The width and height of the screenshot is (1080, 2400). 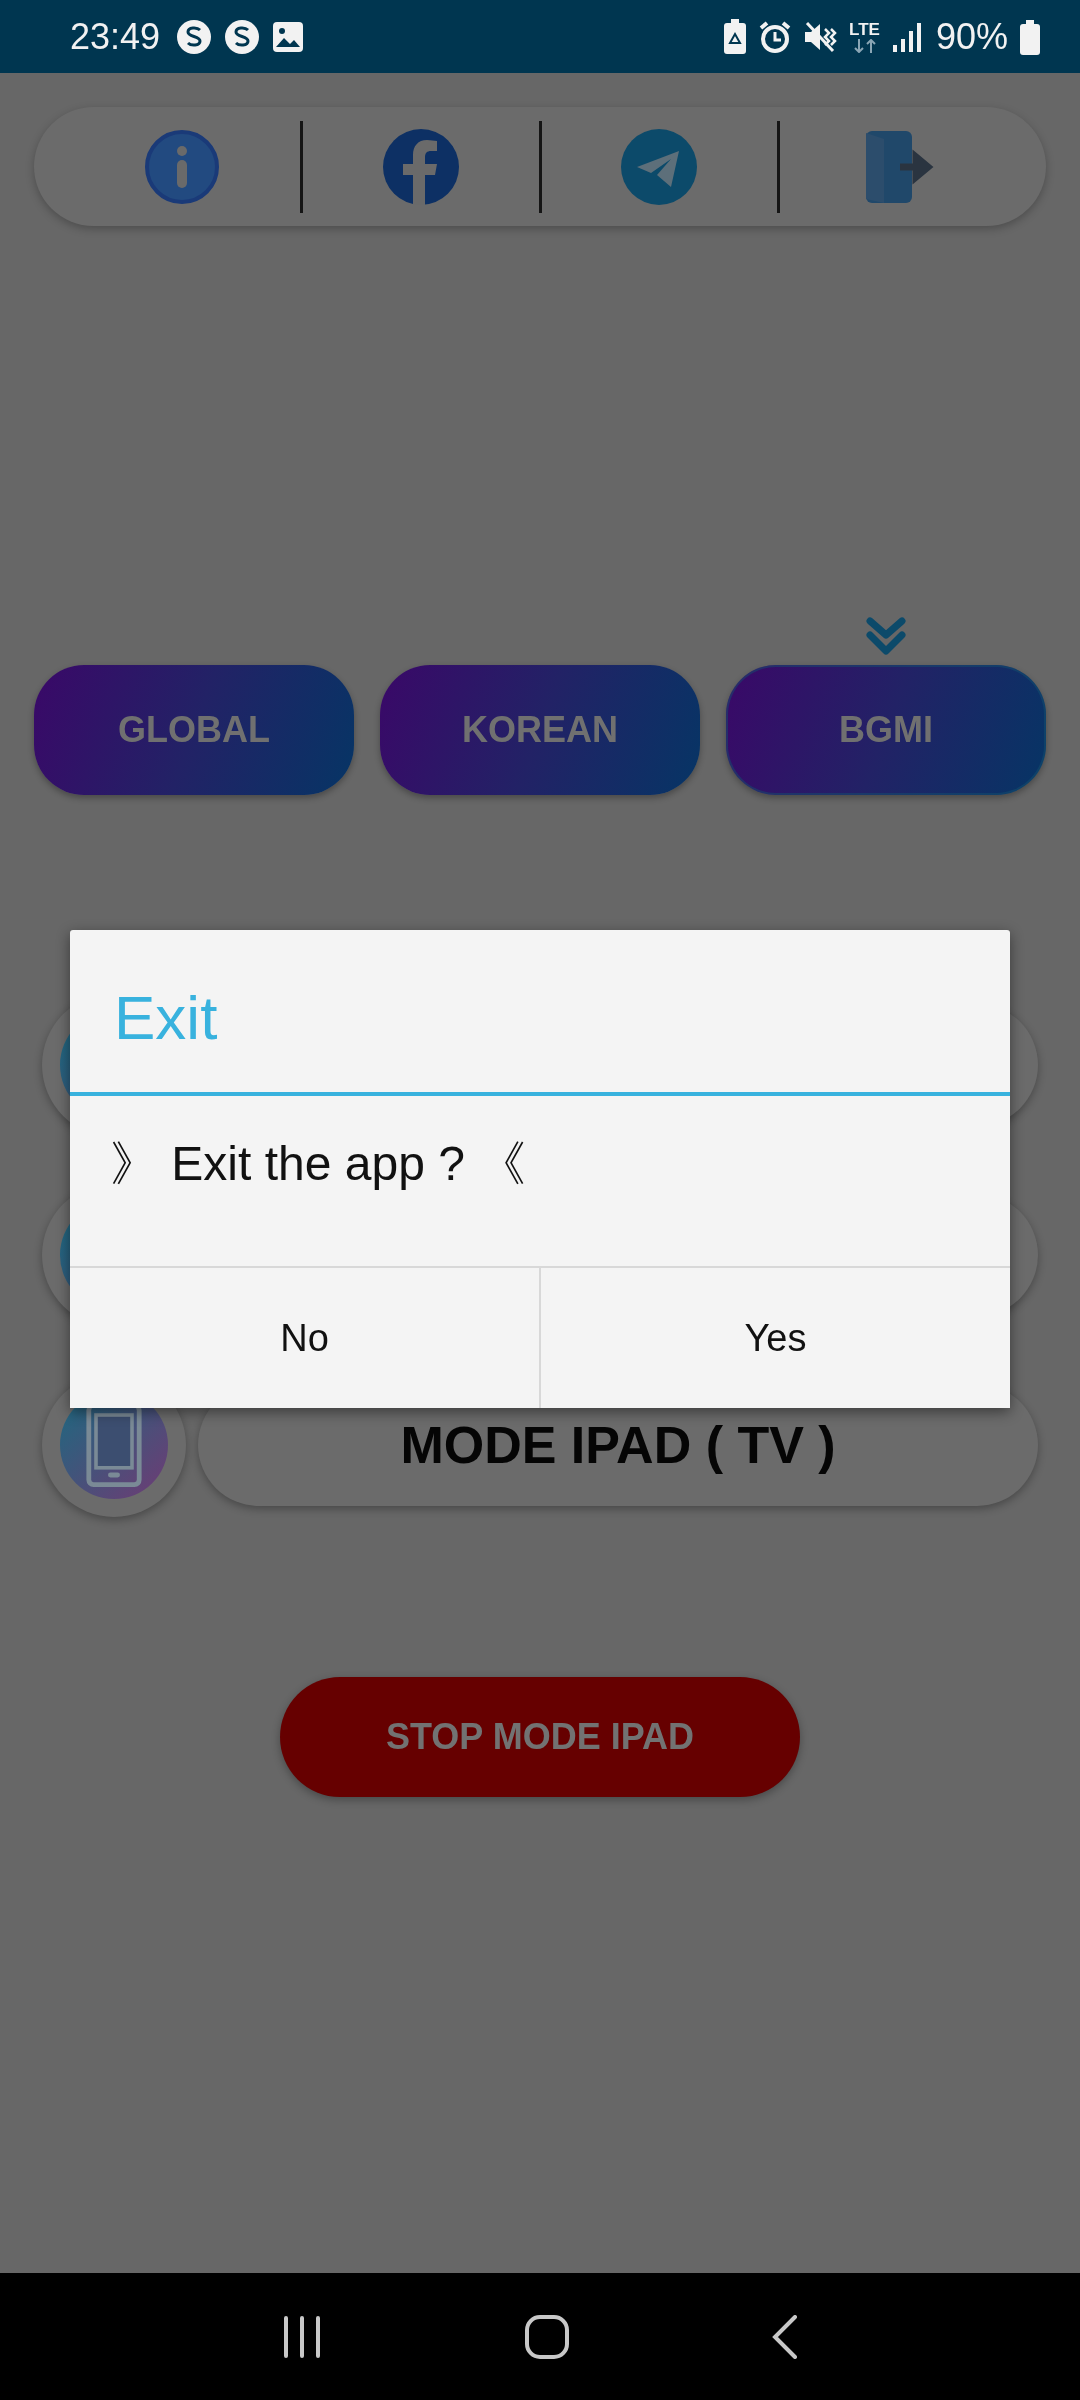 What do you see at coordinates (774, 1338) in the screenshot?
I see `dialog-button: Yes` at bounding box center [774, 1338].